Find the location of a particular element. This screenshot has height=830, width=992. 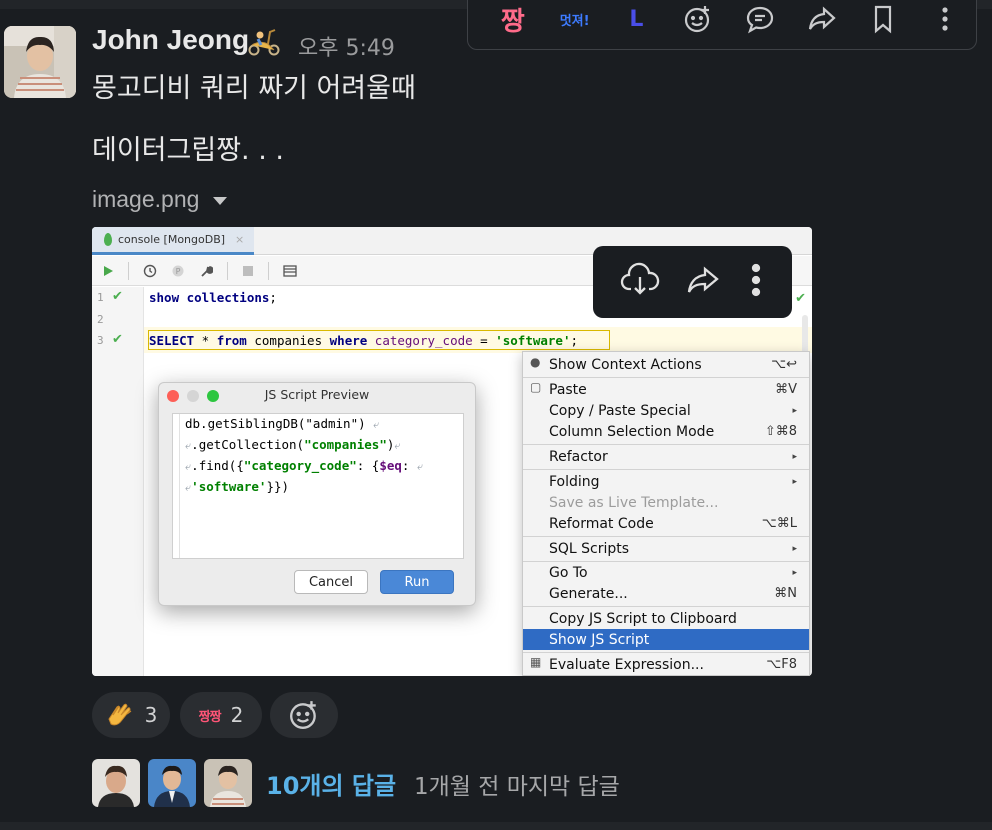

code-identifier: $eq is located at coordinates (390, 465).